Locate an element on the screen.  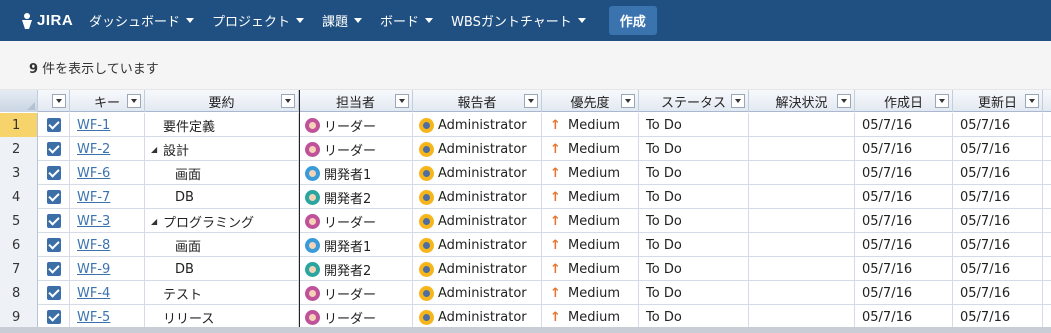
header-assignee: 担当者 is located at coordinates (356, 101).